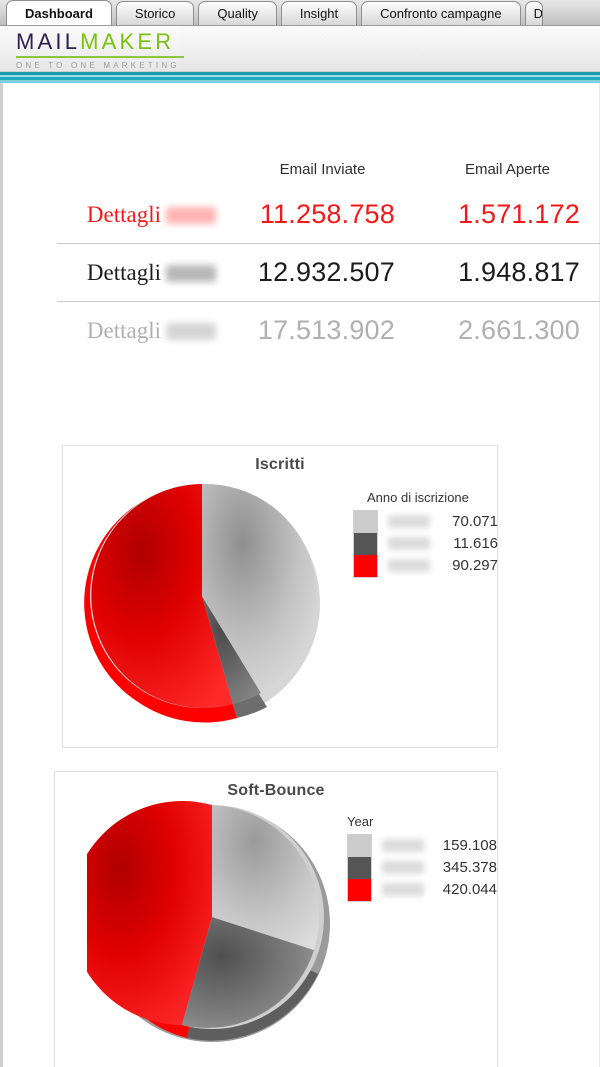 Image resolution: width=600 pixels, height=1067 pixels. Describe the element at coordinates (48, 41) in the screenshot. I see `logo-primary: MAIL` at that location.